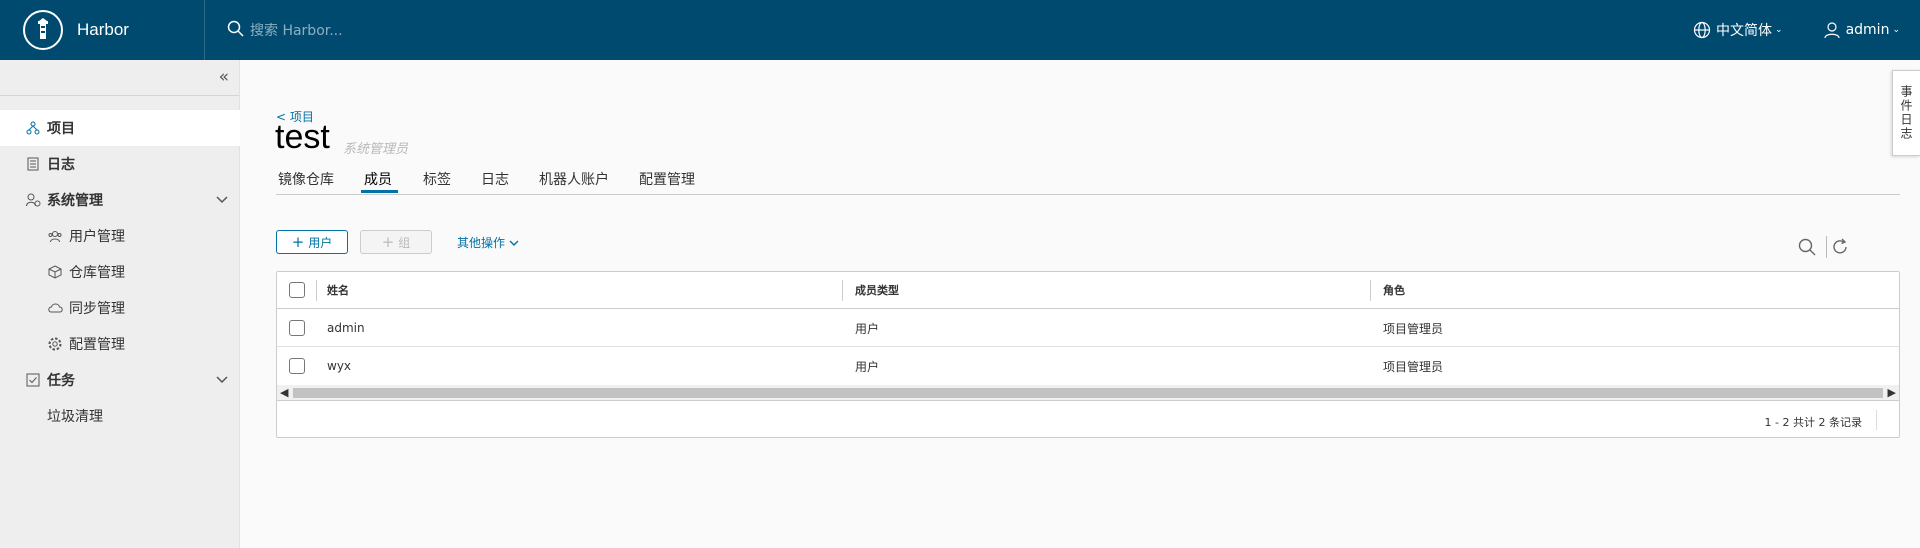 This screenshot has height=548, width=1920. I want to click on pagination-summary: 1 - 2 共计 2 条记录, so click(1813, 422).